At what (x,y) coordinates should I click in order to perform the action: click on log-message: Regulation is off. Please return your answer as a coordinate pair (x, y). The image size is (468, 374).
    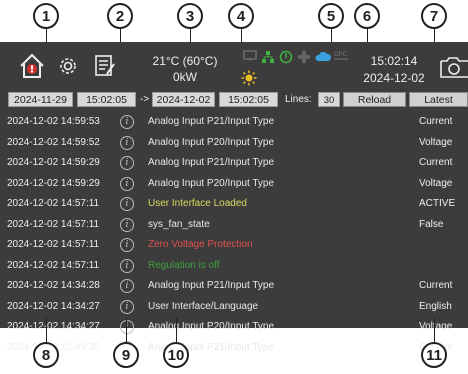
    Looking at the image, I should click on (184, 265).